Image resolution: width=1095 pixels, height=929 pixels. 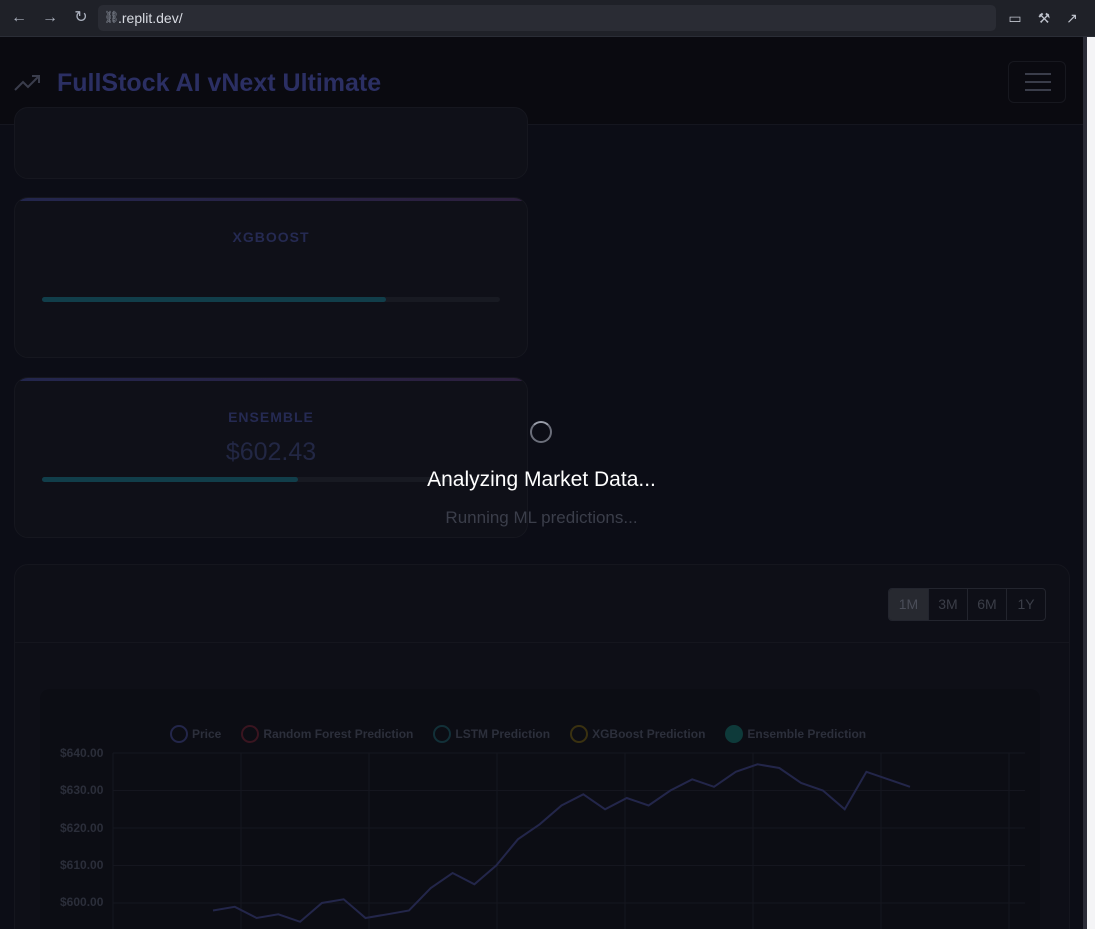 I want to click on reload-icon: ↻, so click(x=81, y=18).